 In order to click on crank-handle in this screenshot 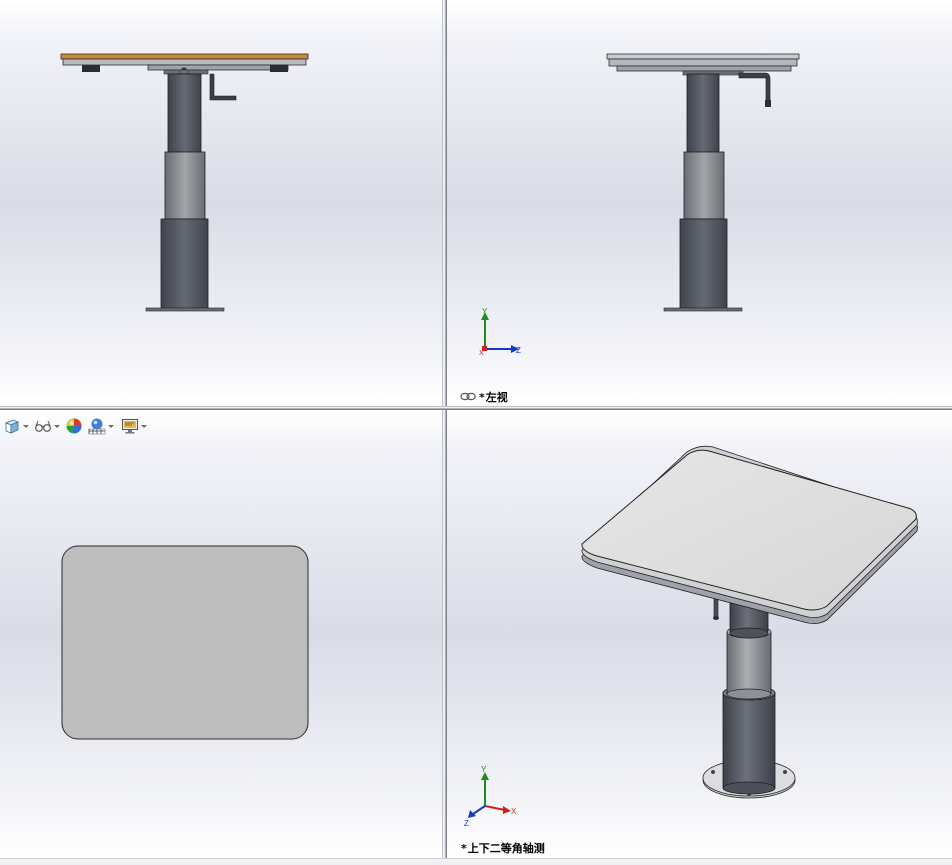, I will do `click(754, 88)`.